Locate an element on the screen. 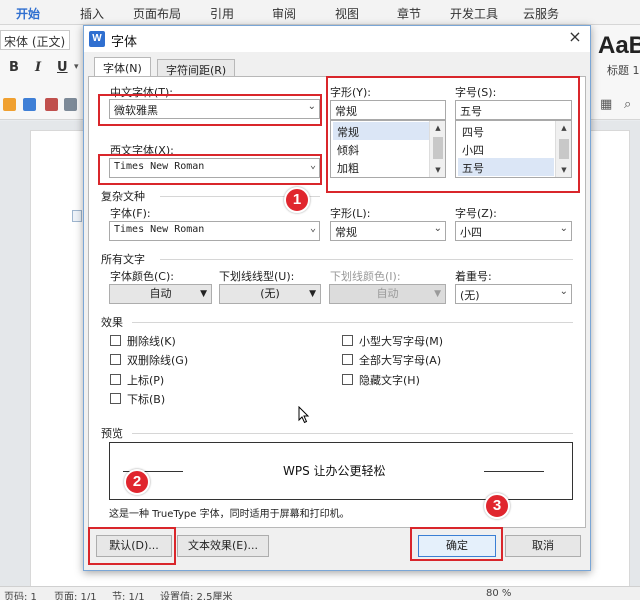 The width and height of the screenshot is (640, 600). status-bar: 页码: 1 页面: 1/1 节: 1/1 设置值: 2.5厘米 80 % is located at coordinates (320, 593).